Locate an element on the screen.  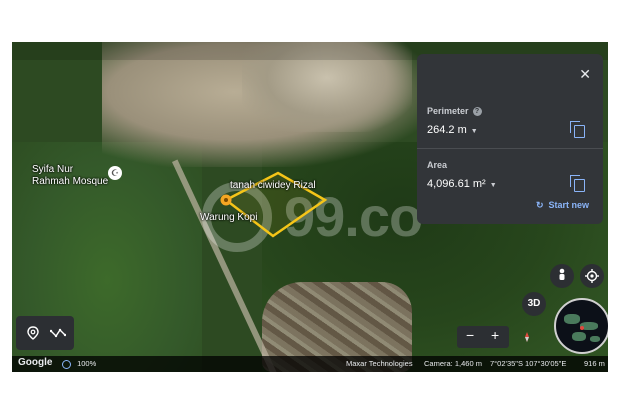
area-value: 4,096.61 m² ▼ is located at coordinates (462, 184).